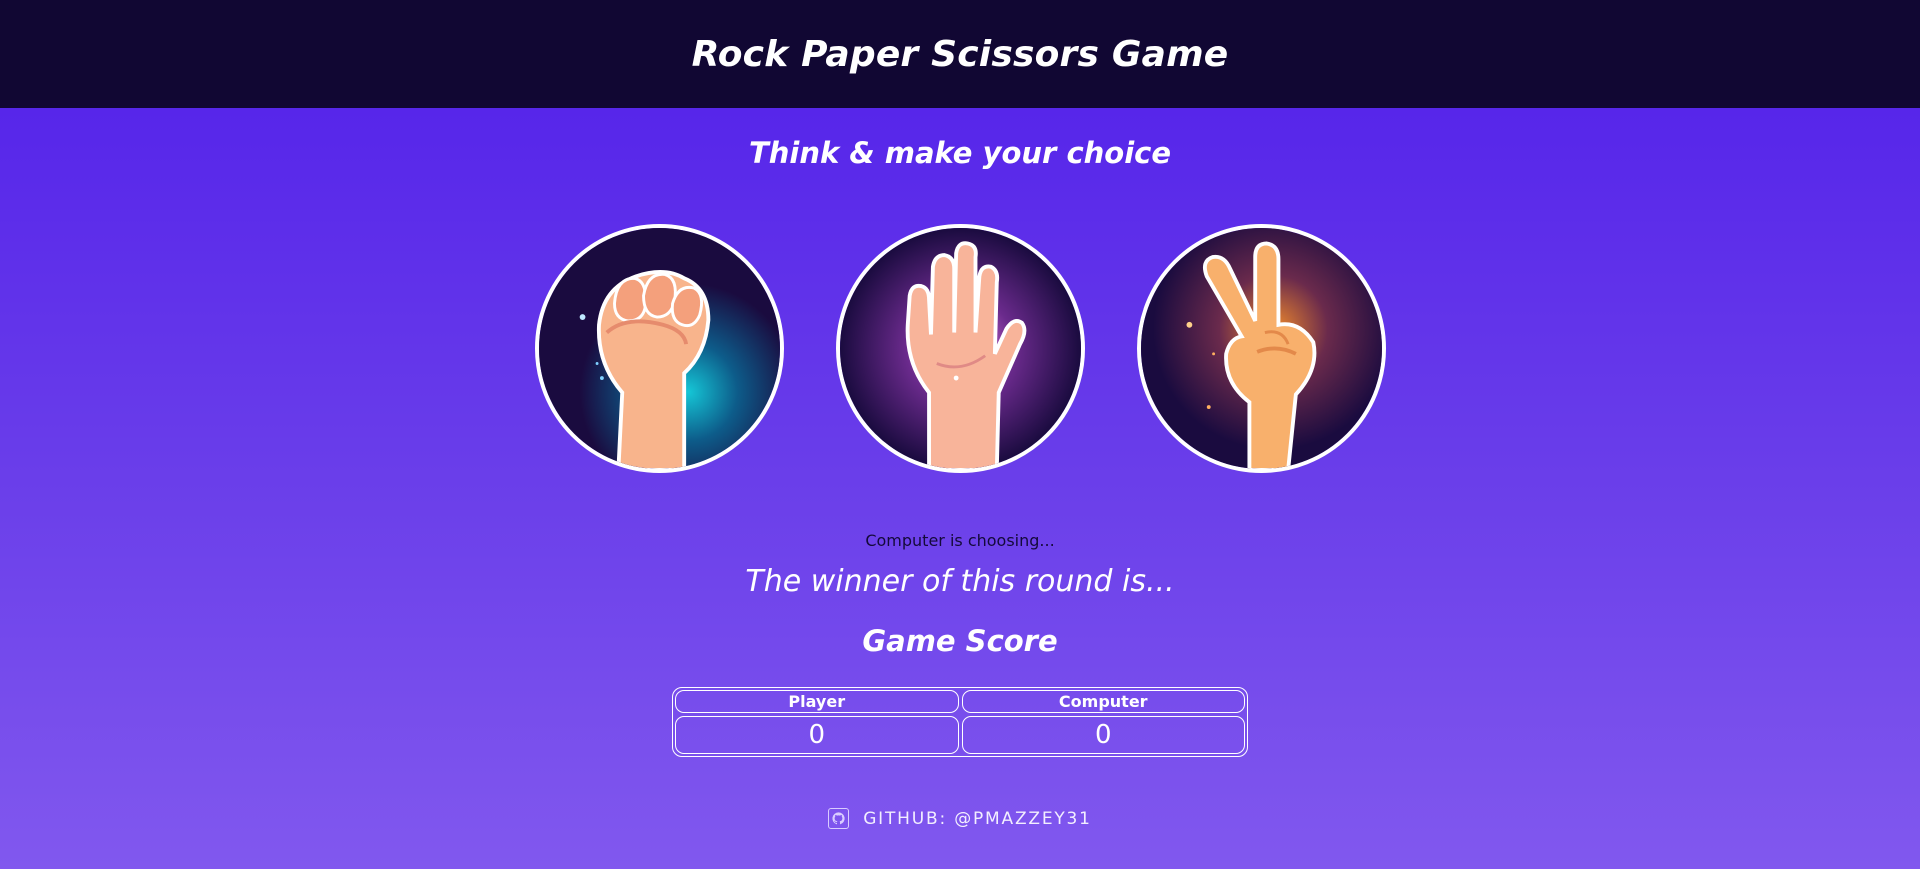 The height and width of the screenshot is (869, 1920). I want to click on peace-sign-icon, so click(1261, 348).